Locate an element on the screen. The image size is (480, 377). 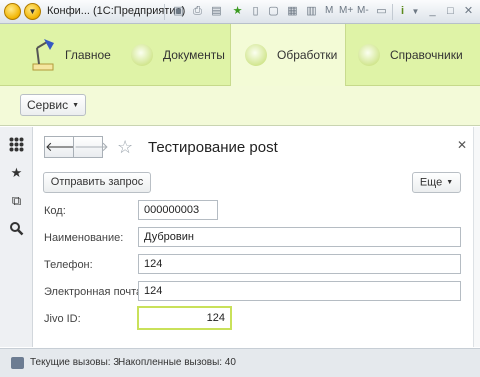
code-label: Код: is located at coordinates (55, 211).